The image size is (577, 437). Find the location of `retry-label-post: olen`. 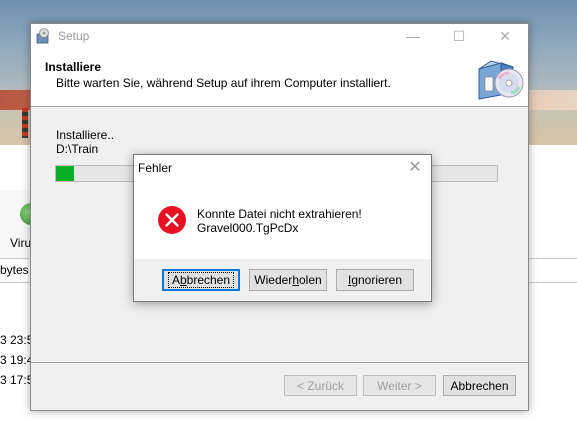

retry-label-post: olen is located at coordinates (310, 280).